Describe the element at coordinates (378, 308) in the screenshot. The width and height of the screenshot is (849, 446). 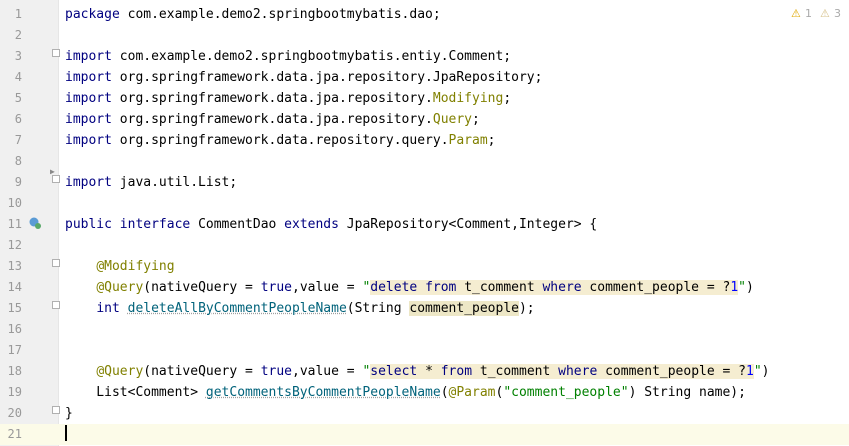
I see `code-token: (String` at that location.